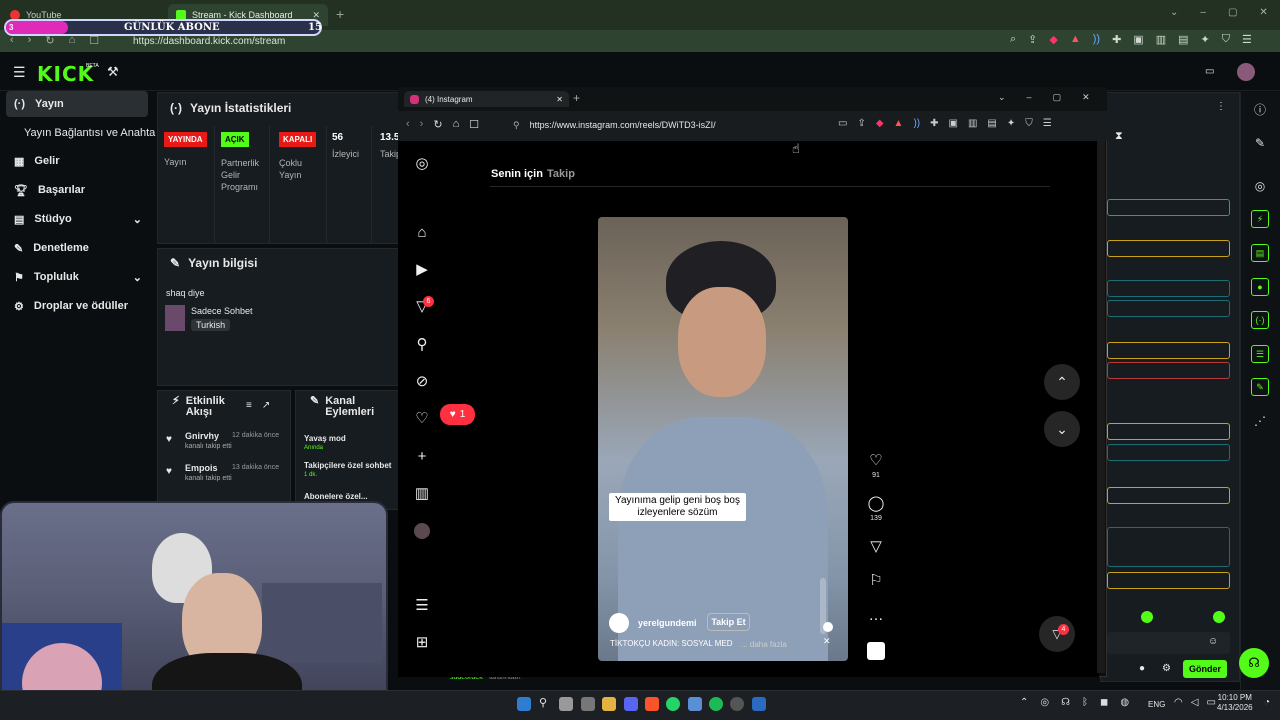 The width and height of the screenshot is (1280, 720). What do you see at coordinates (422, 531) in the screenshot?
I see `profile-avatar` at bounding box center [422, 531].